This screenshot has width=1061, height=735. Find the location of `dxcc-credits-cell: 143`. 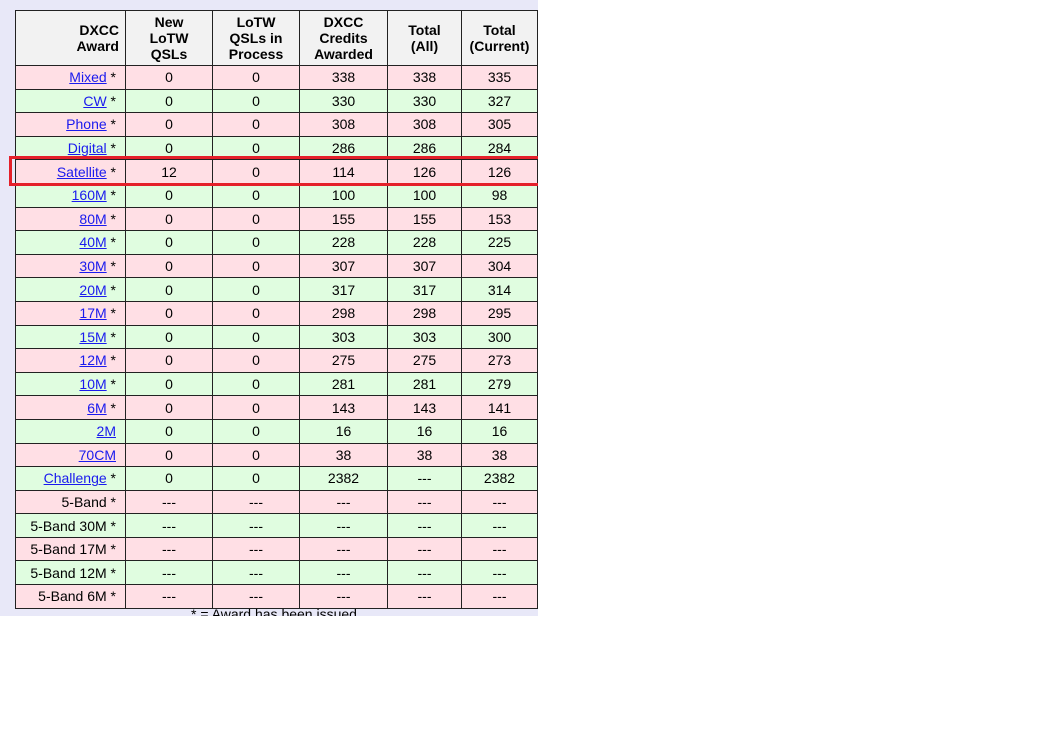

dxcc-credits-cell: 143 is located at coordinates (343, 407).